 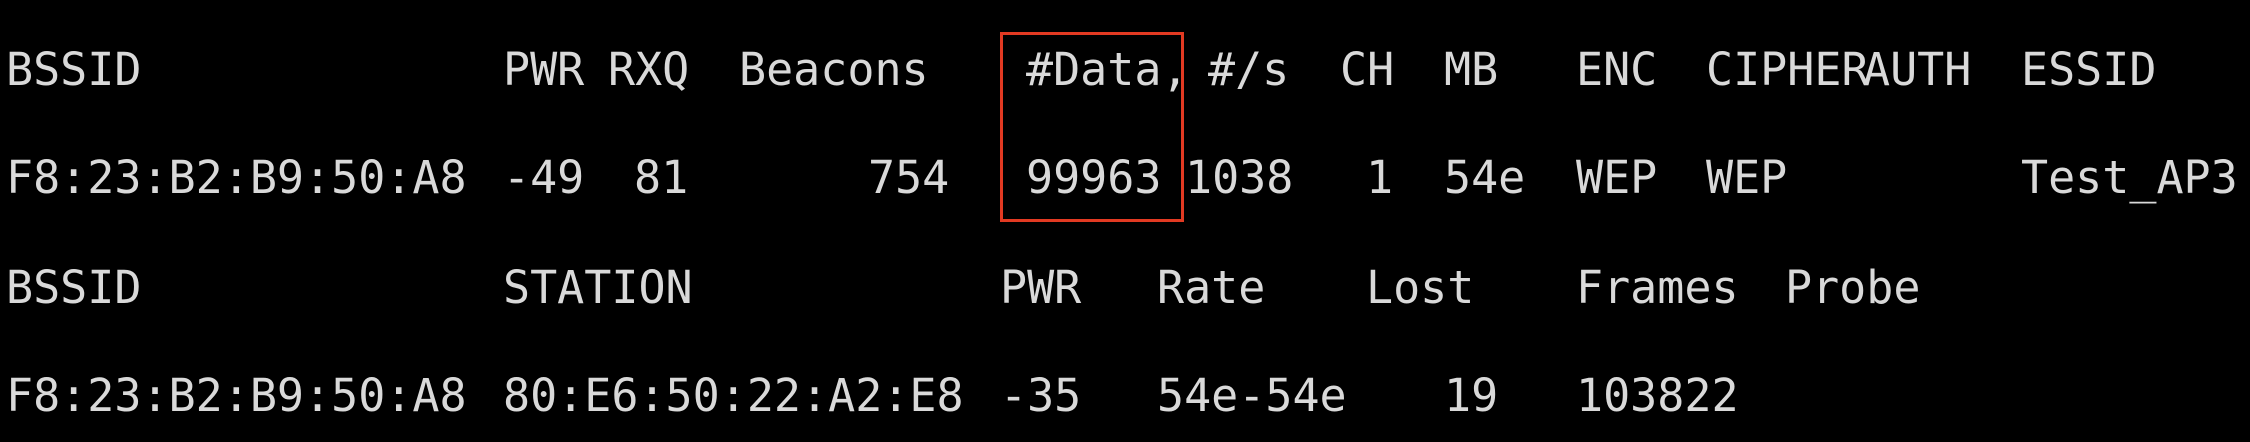 What do you see at coordinates (1657, 395) in the screenshot?
I see `station-frames: 103822` at bounding box center [1657, 395].